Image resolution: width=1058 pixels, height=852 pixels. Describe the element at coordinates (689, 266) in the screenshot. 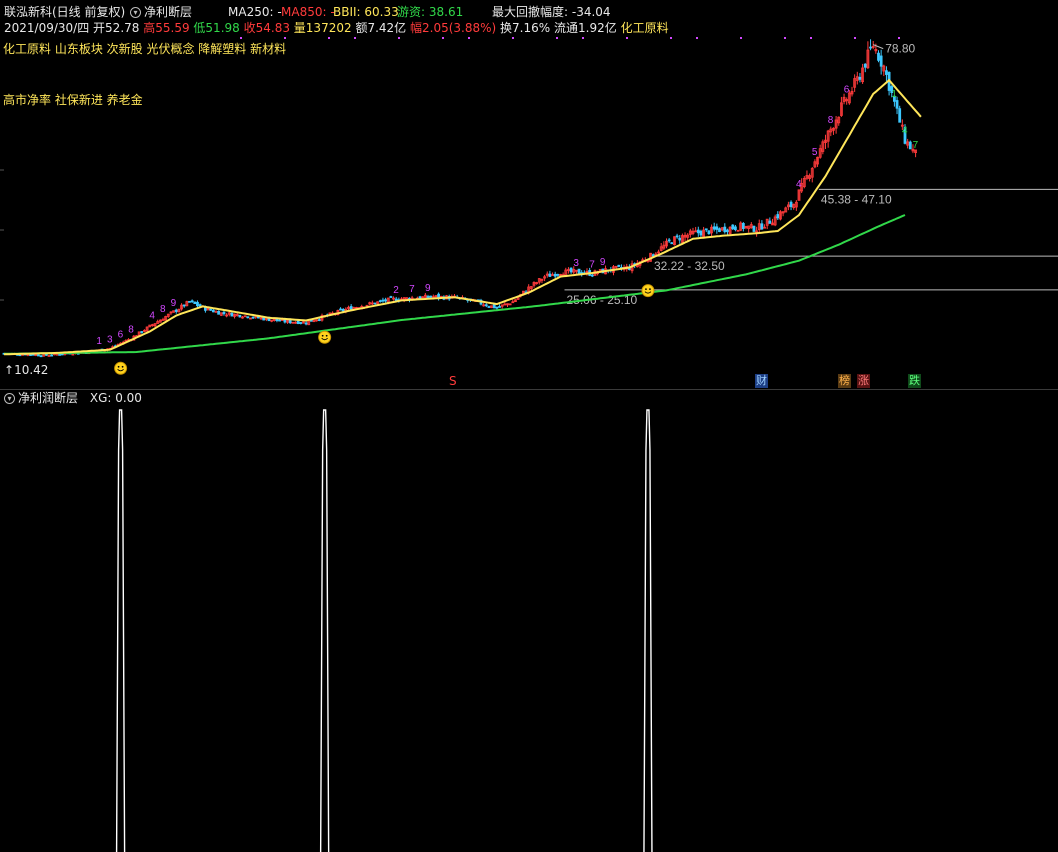

I see `gap-label-1: 32.22 - 32.50` at that location.